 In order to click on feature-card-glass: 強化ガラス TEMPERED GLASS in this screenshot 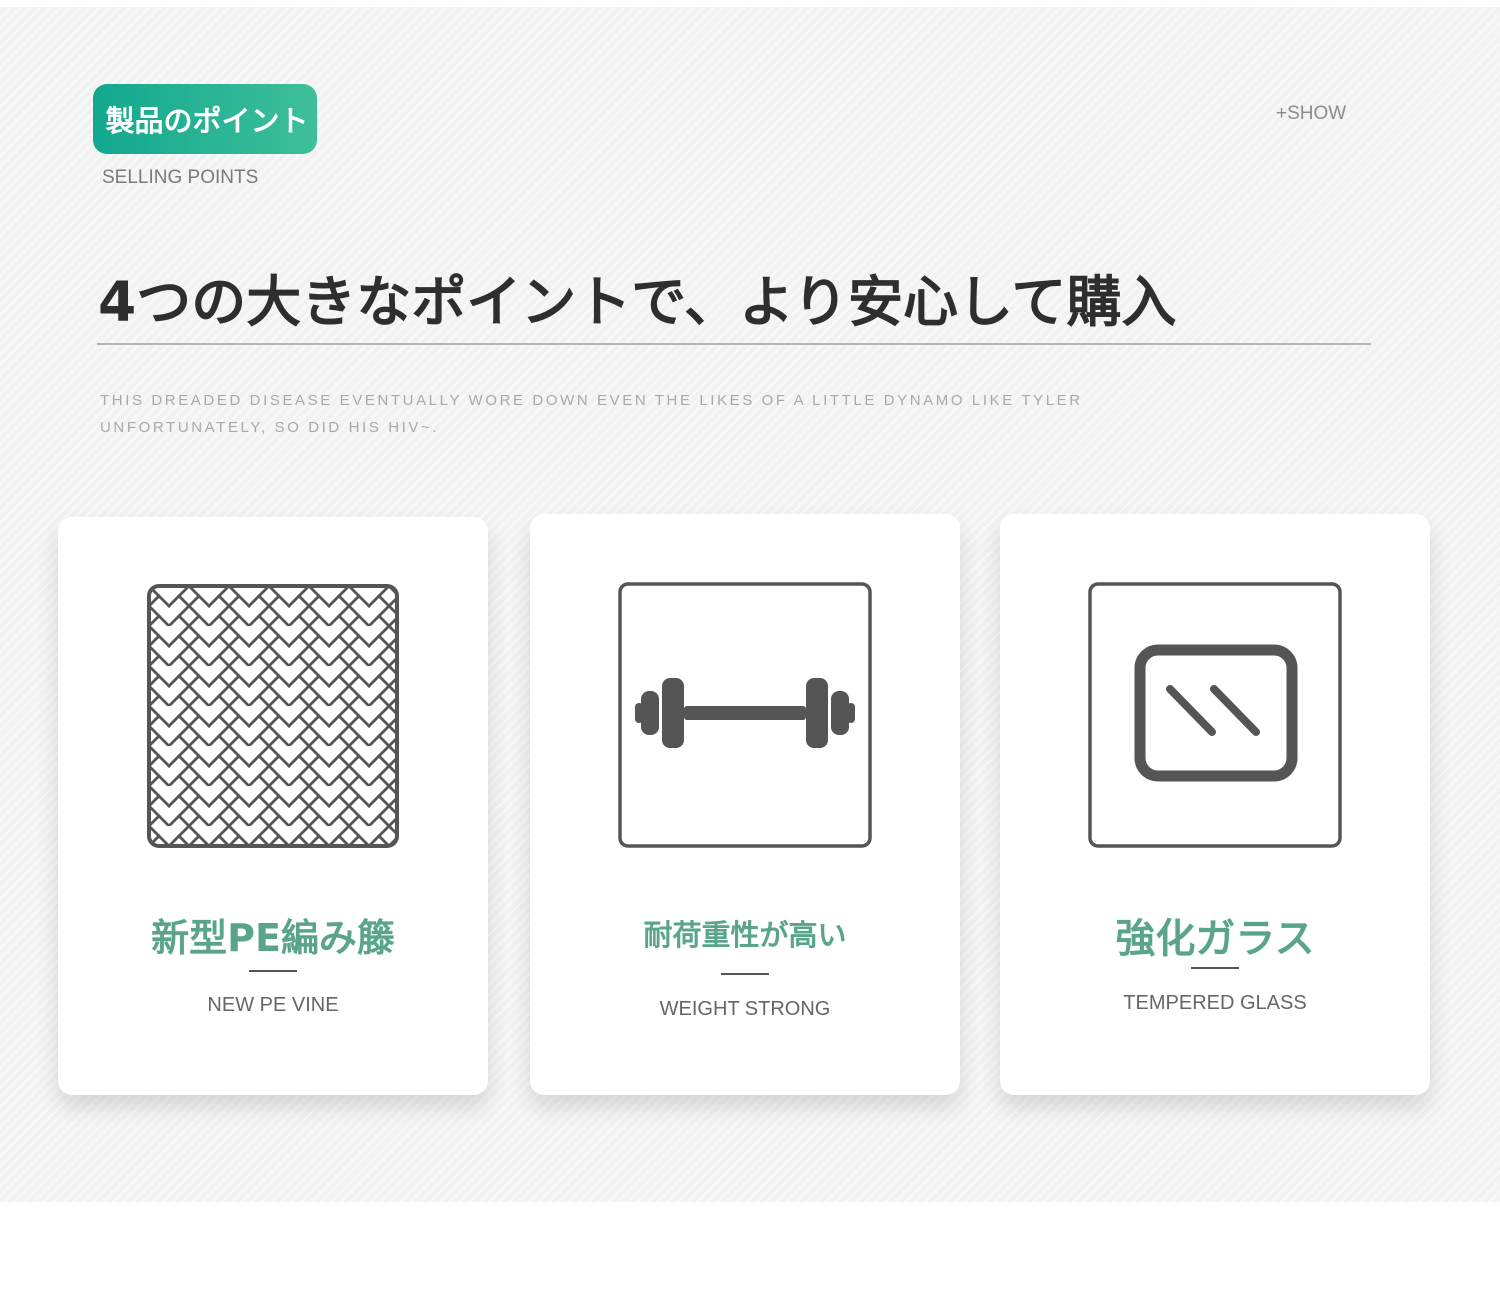, I will do `click(1215, 804)`.